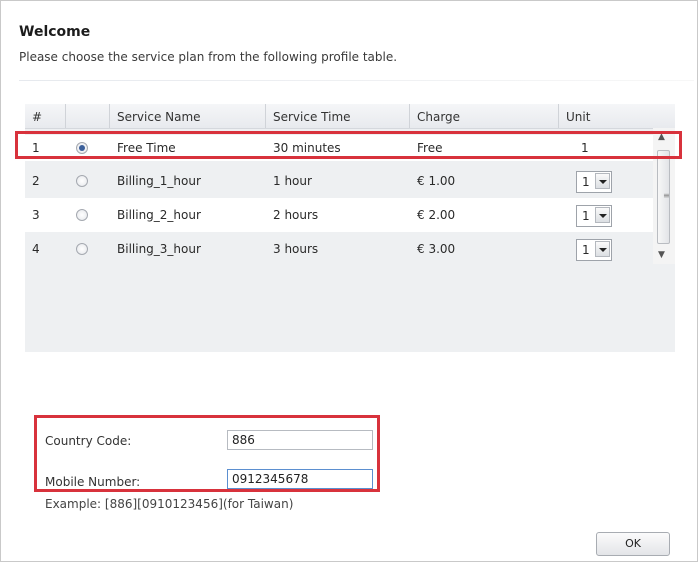  Describe the element at coordinates (300, 440) in the screenshot. I see `country-code-input` at that location.